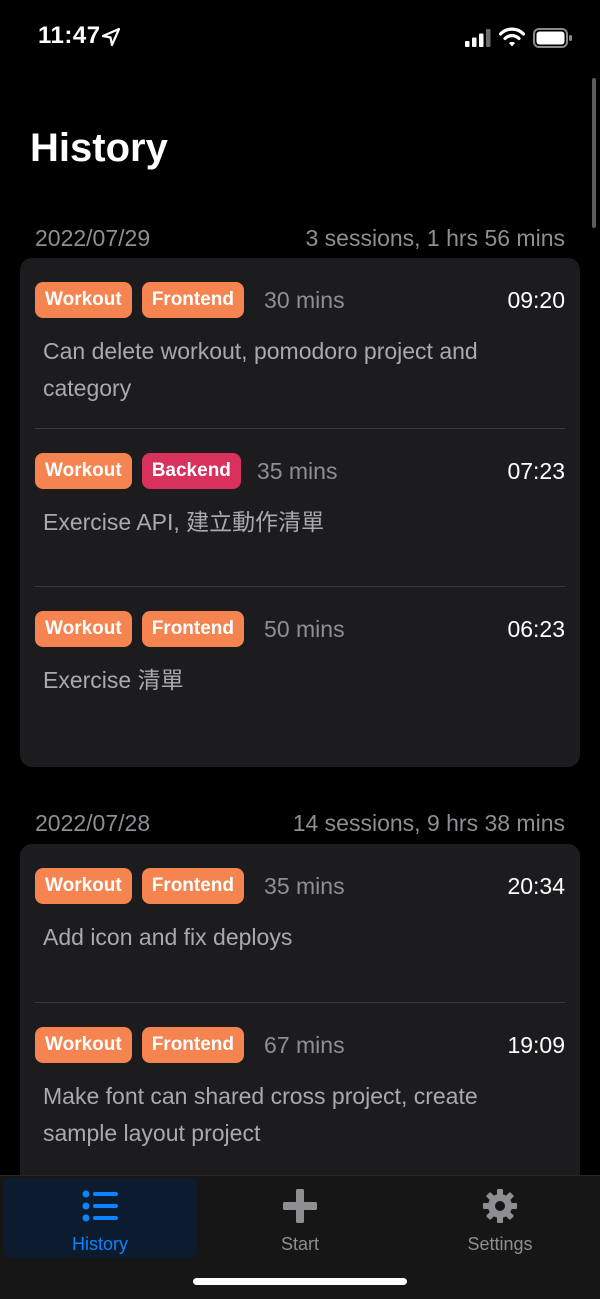 Image resolution: width=600 pixels, height=1299 pixels. I want to click on page-title: History, so click(99, 148).